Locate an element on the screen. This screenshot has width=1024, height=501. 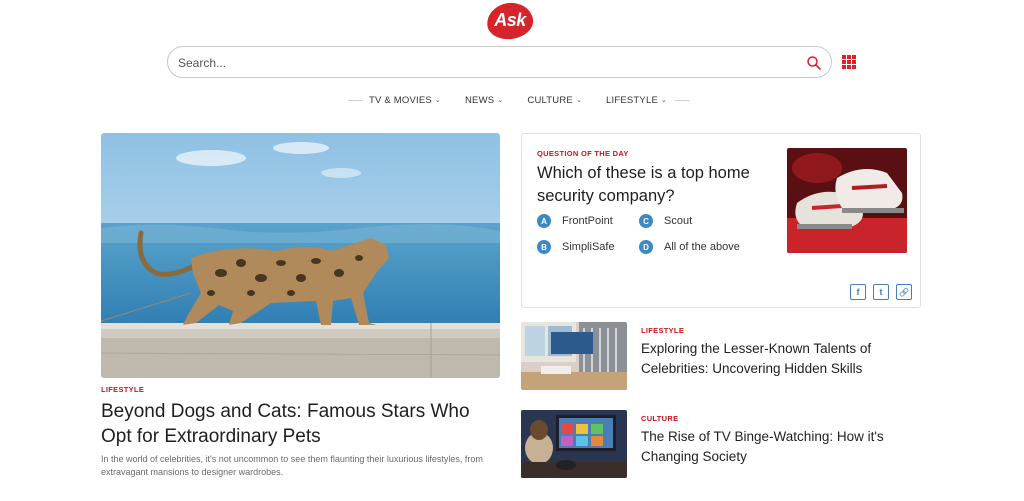
twitter-share-icon: t is located at coordinates (881, 292).